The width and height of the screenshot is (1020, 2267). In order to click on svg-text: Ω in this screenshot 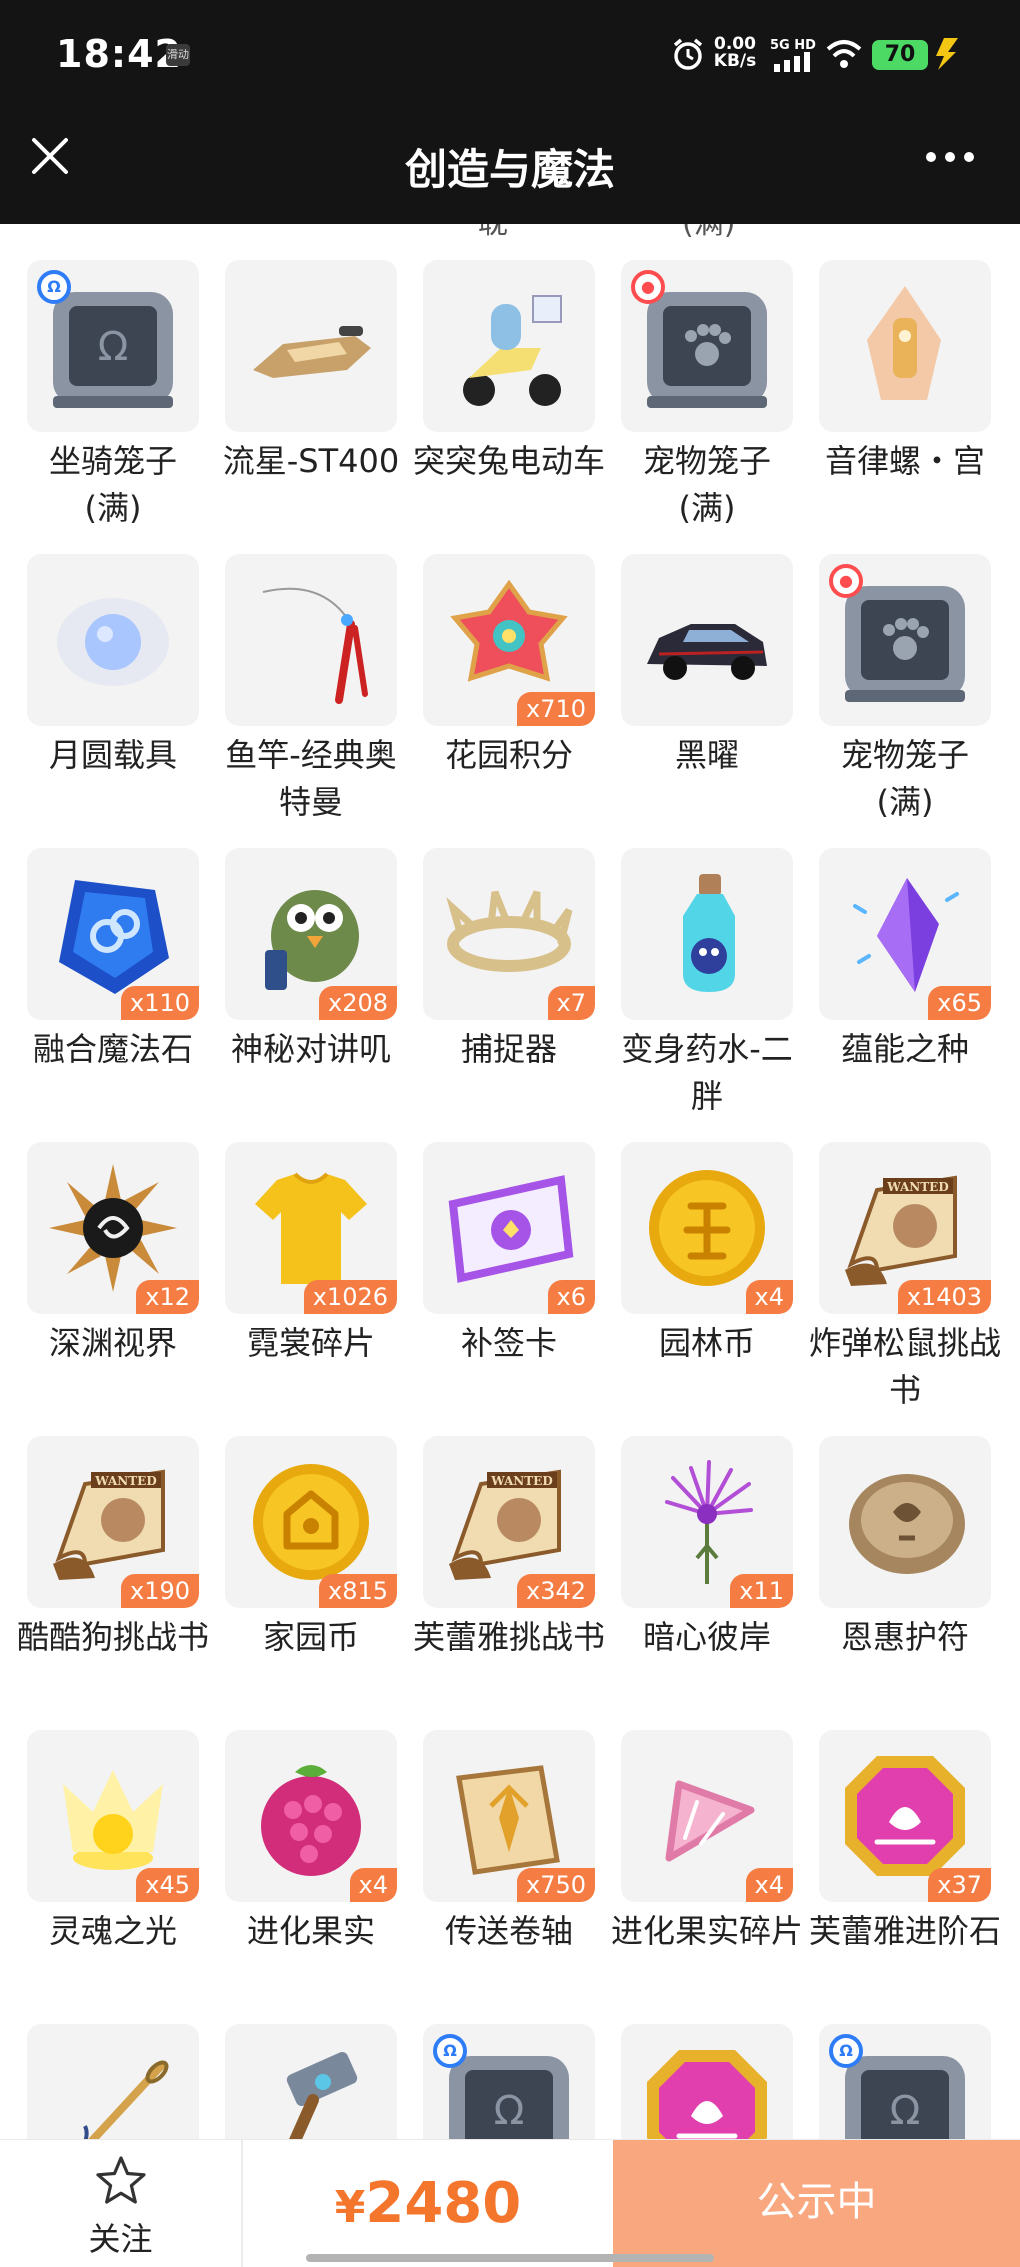, I will do `click(509, 2111)`.